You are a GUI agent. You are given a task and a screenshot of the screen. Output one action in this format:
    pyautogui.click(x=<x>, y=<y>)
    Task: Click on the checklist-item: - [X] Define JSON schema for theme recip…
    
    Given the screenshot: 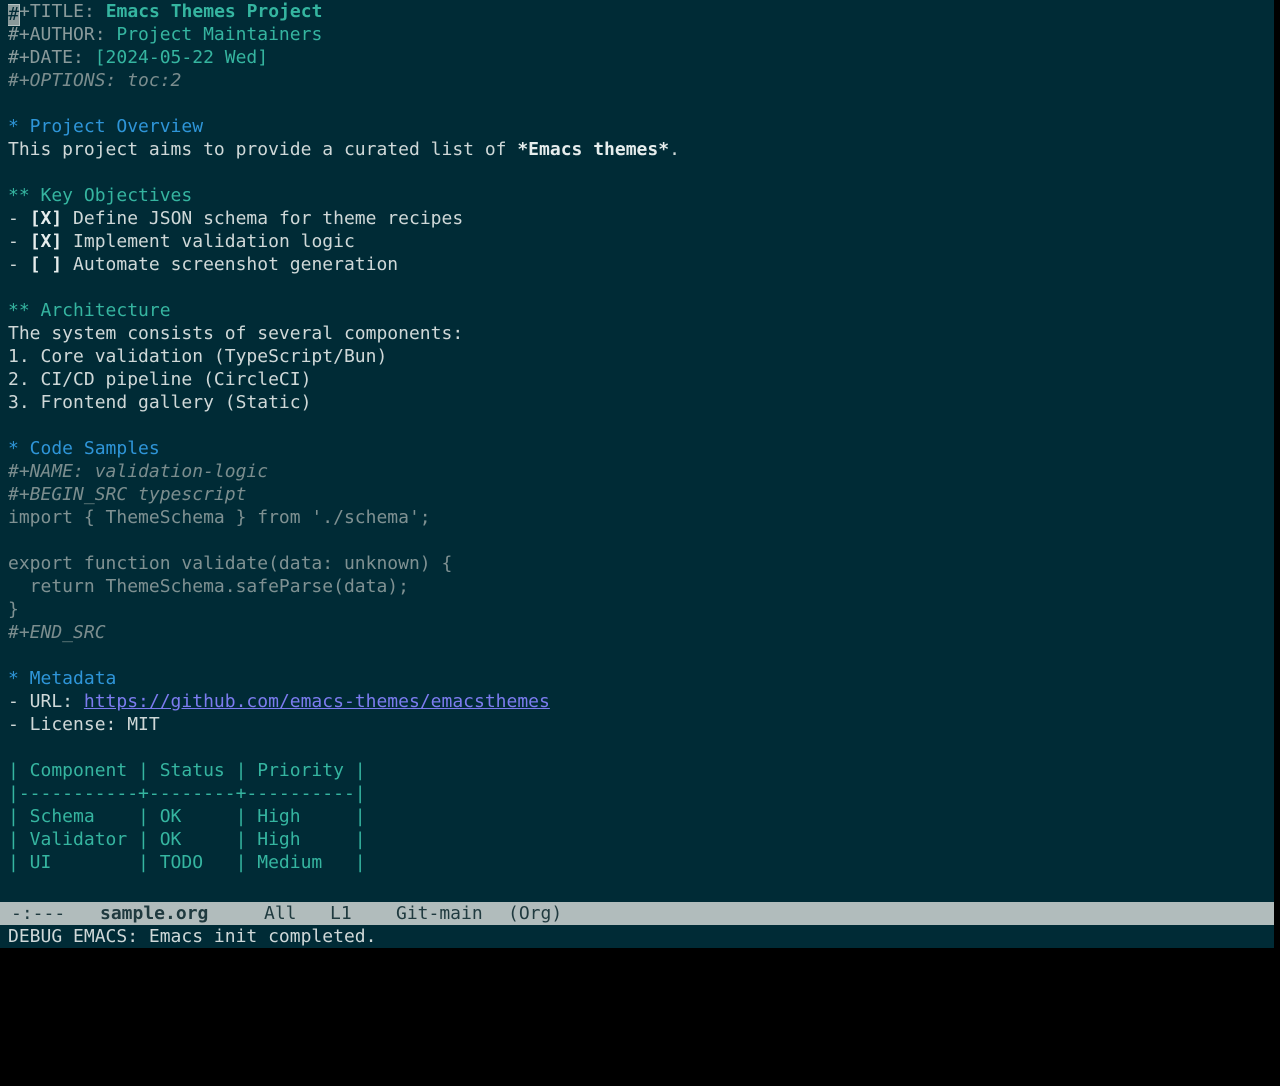 What is the action you would take?
    pyautogui.click(x=641, y=218)
    